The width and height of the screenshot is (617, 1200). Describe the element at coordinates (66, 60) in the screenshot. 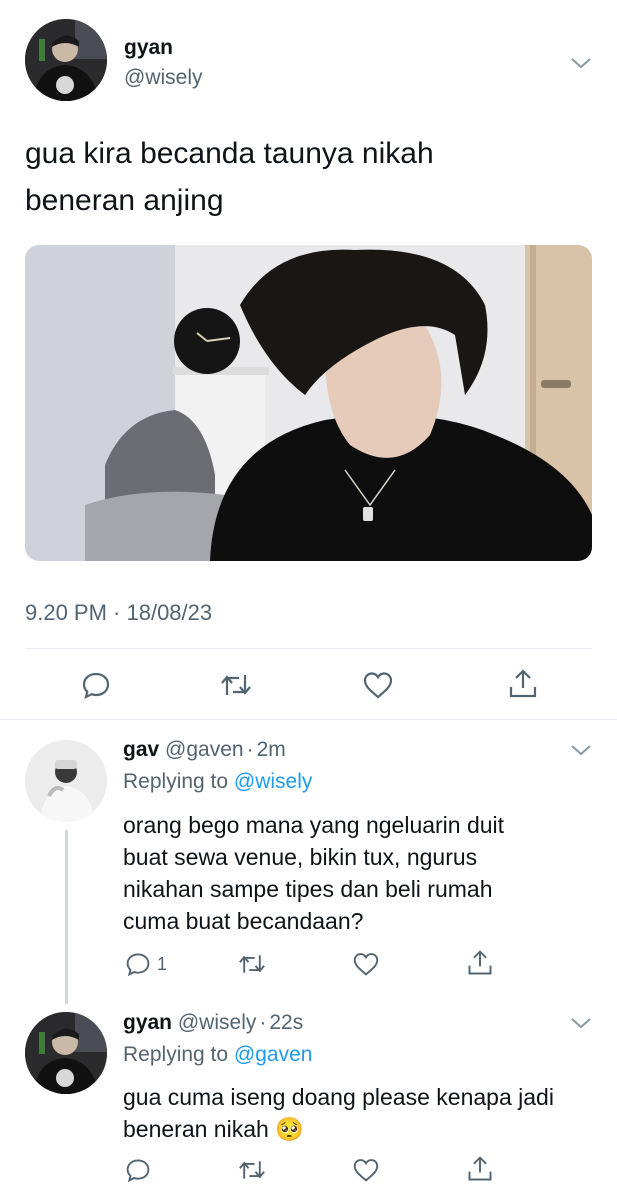

I see `author-avatar` at that location.